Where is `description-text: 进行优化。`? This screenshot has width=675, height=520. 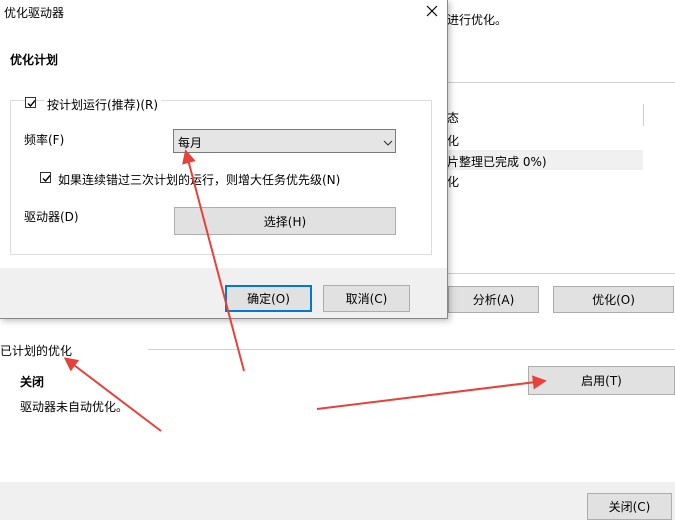 description-text: 进行优化。 is located at coordinates (477, 20).